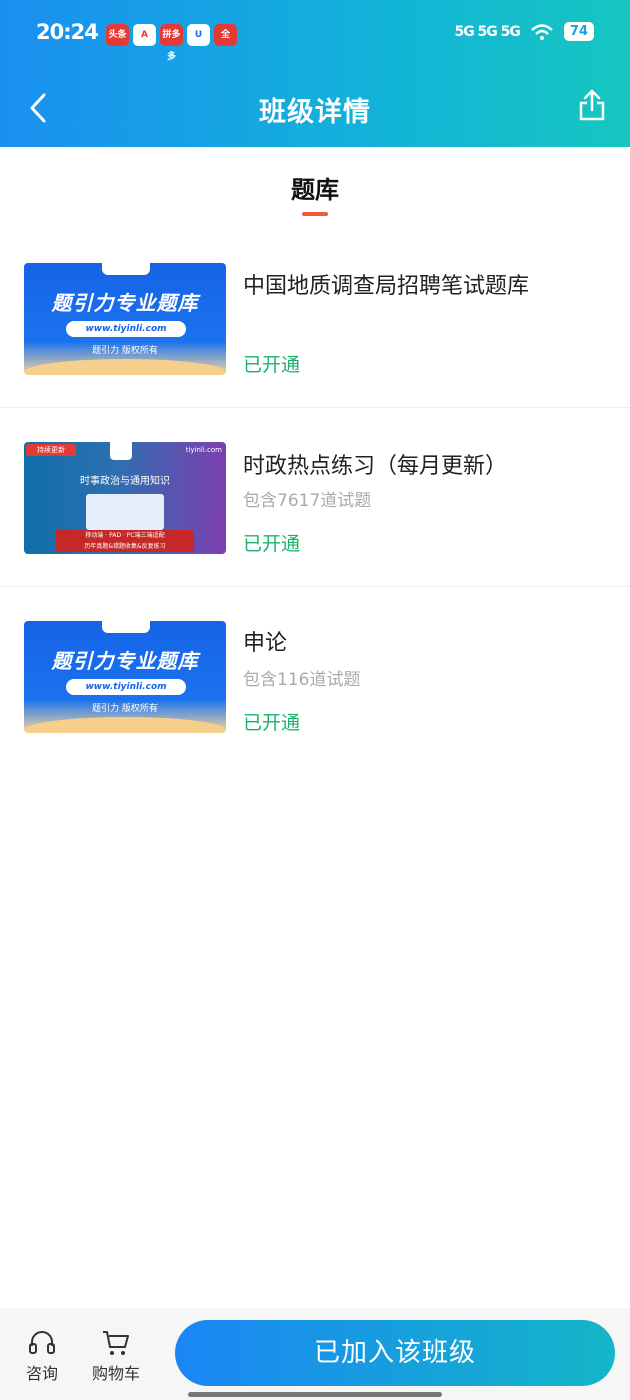 This screenshot has height=1400, width=630. What do you see at coordinates (125, 541) in the screenshot?
I see `thumbnail-footer: 移动端 · PAD · PC端三端适配 历年真题&错题收集&反复练习` at bounding box center [125, 541].